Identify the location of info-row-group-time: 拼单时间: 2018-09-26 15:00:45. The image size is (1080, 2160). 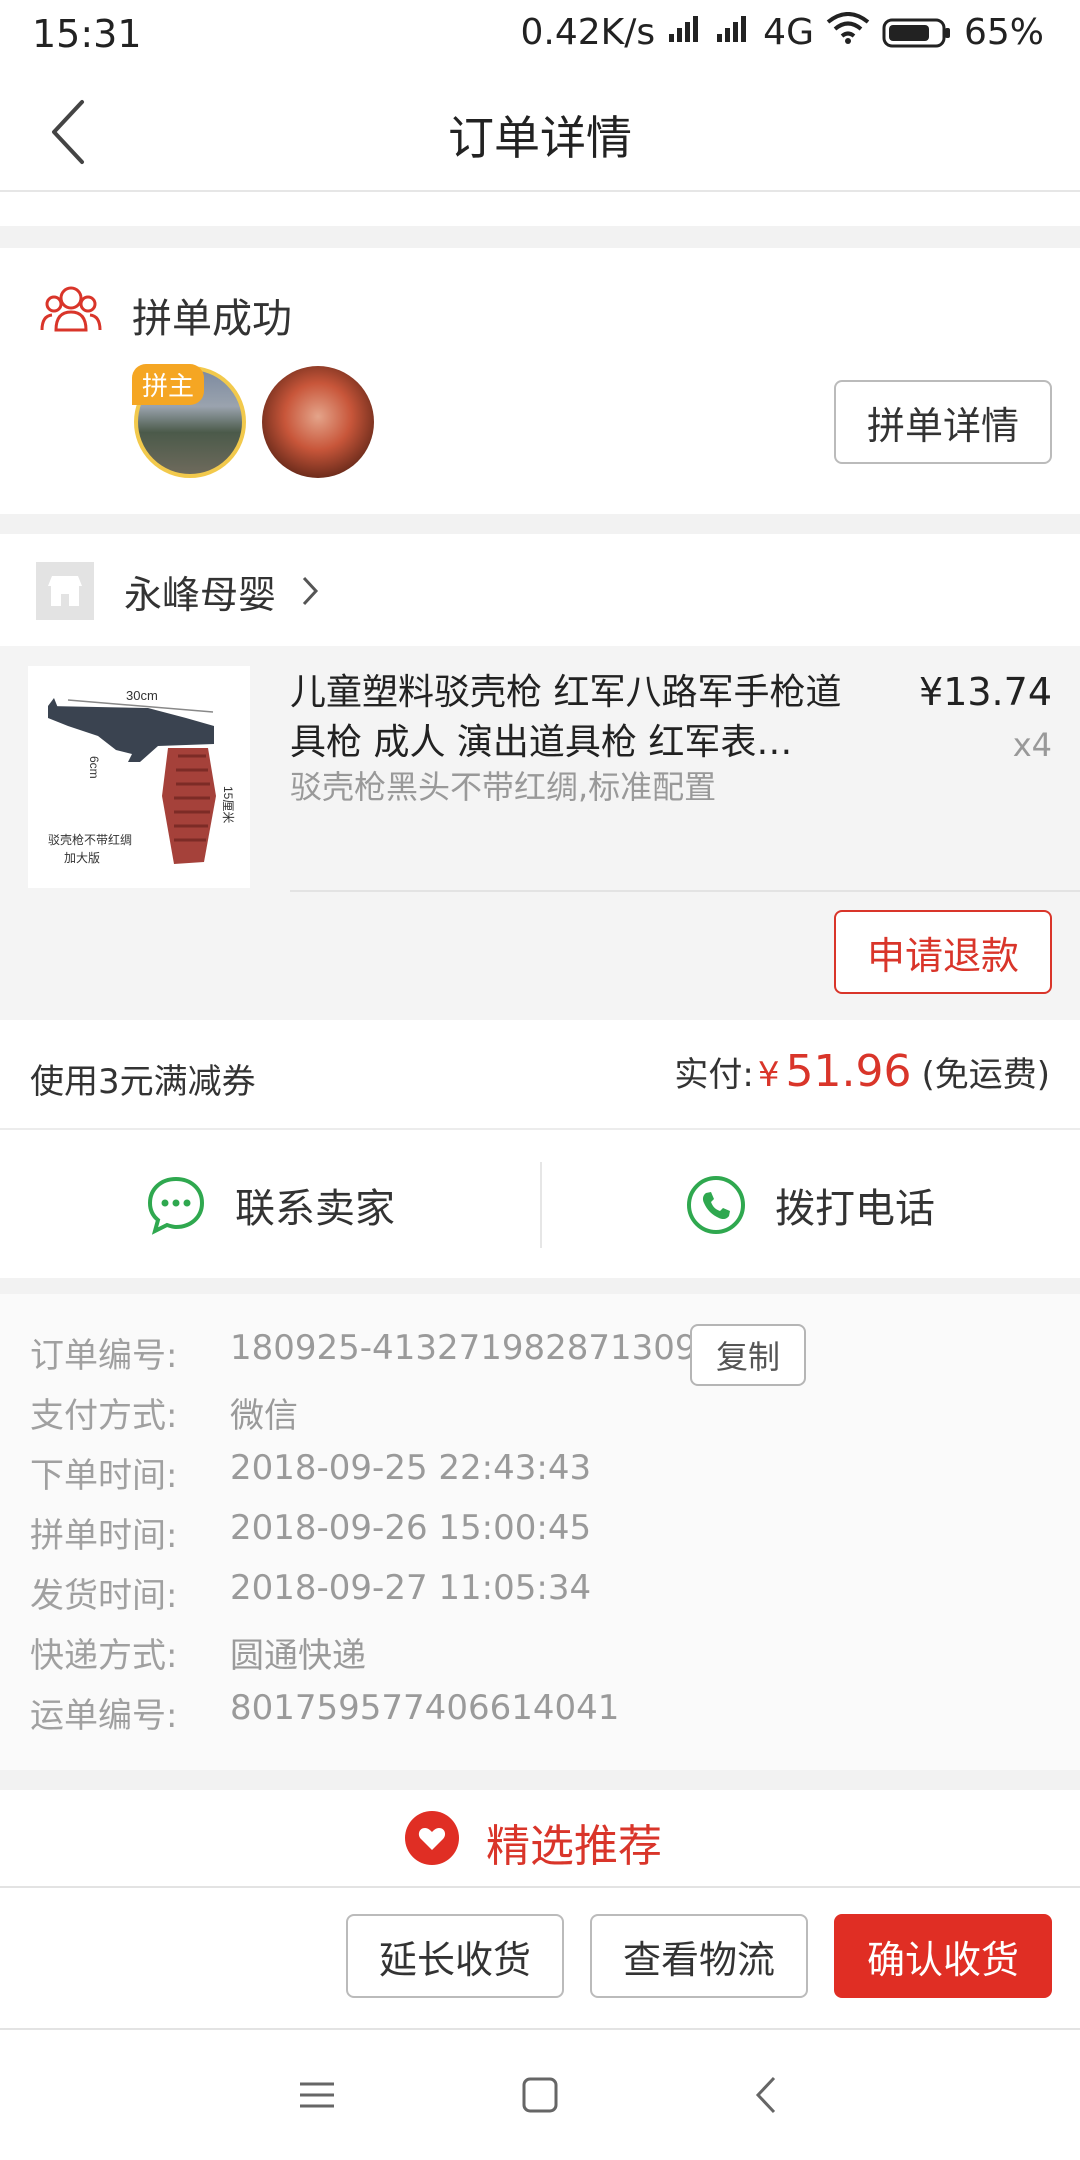
(310, 1532).